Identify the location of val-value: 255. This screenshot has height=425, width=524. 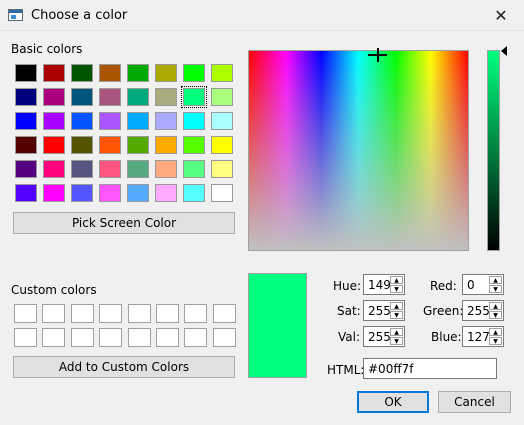
(379, 337).